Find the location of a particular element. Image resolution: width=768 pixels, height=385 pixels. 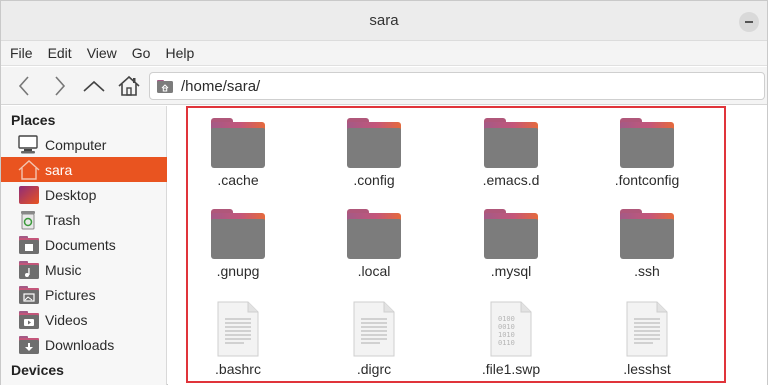

documents-folder-icon is located at coordinates (29, 245).